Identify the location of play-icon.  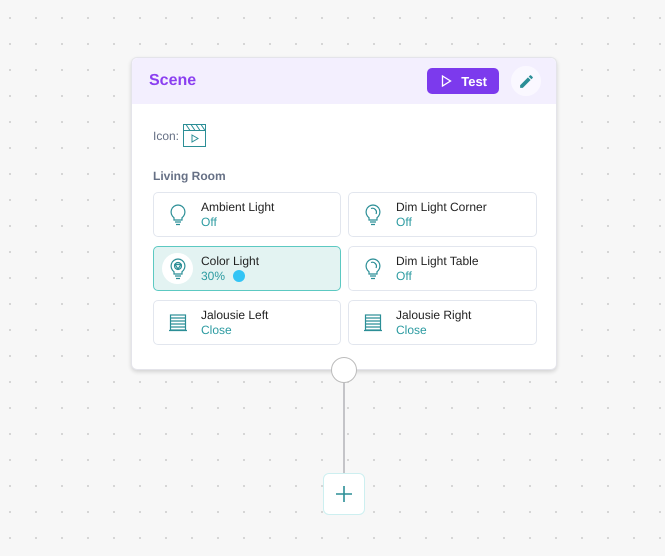
(446, 81).